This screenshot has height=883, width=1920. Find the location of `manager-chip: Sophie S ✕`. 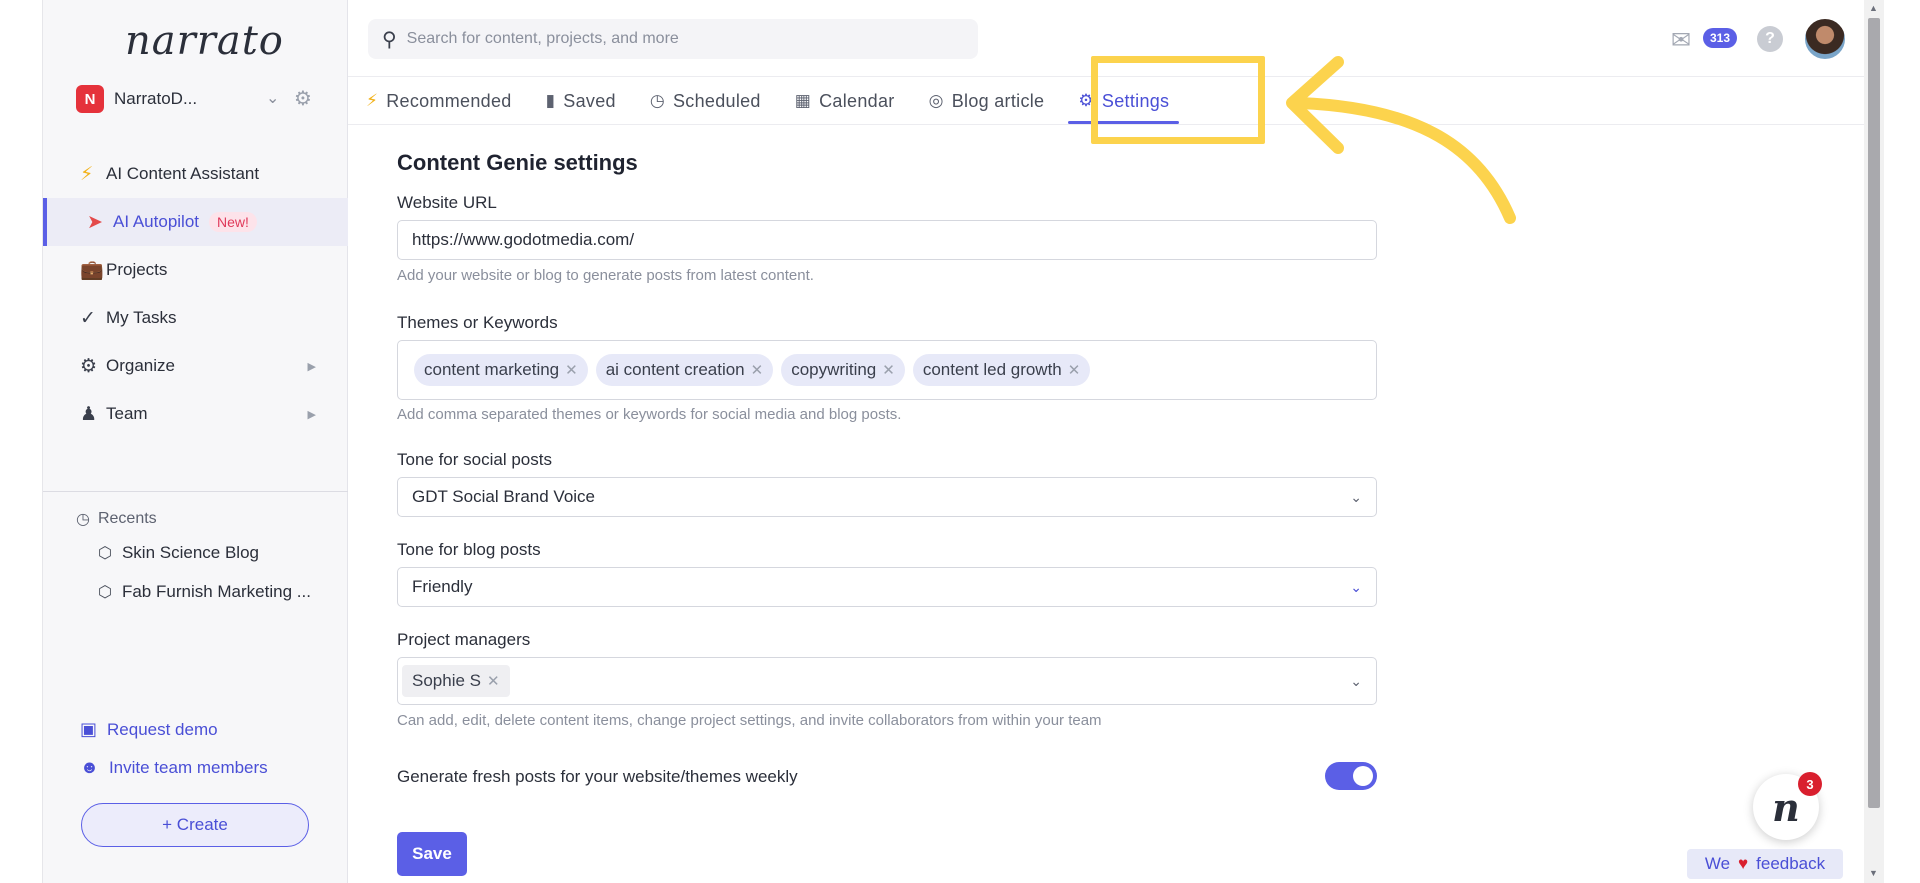

manager-chip: Sophie S ✕ is located at coordinates (456, 681).